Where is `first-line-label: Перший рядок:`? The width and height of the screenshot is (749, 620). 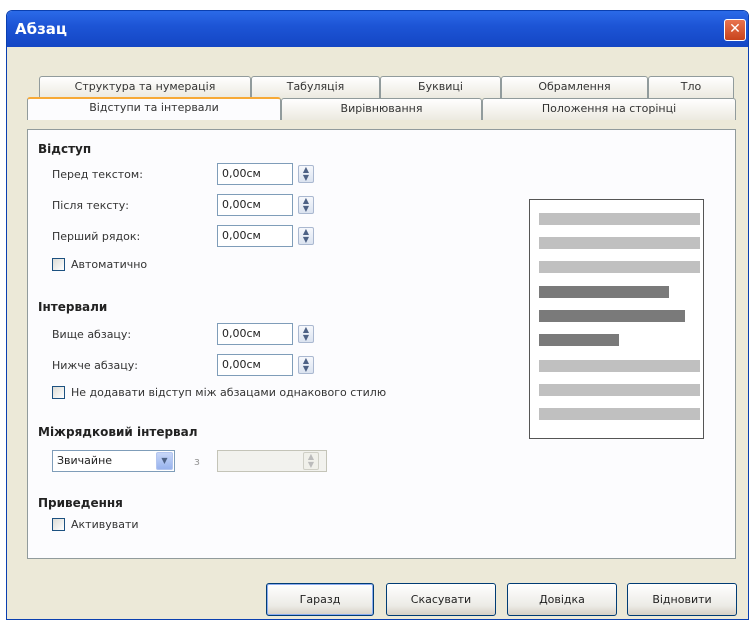
first-line-label: Перший рядок: is located at coordinates (96, 236).